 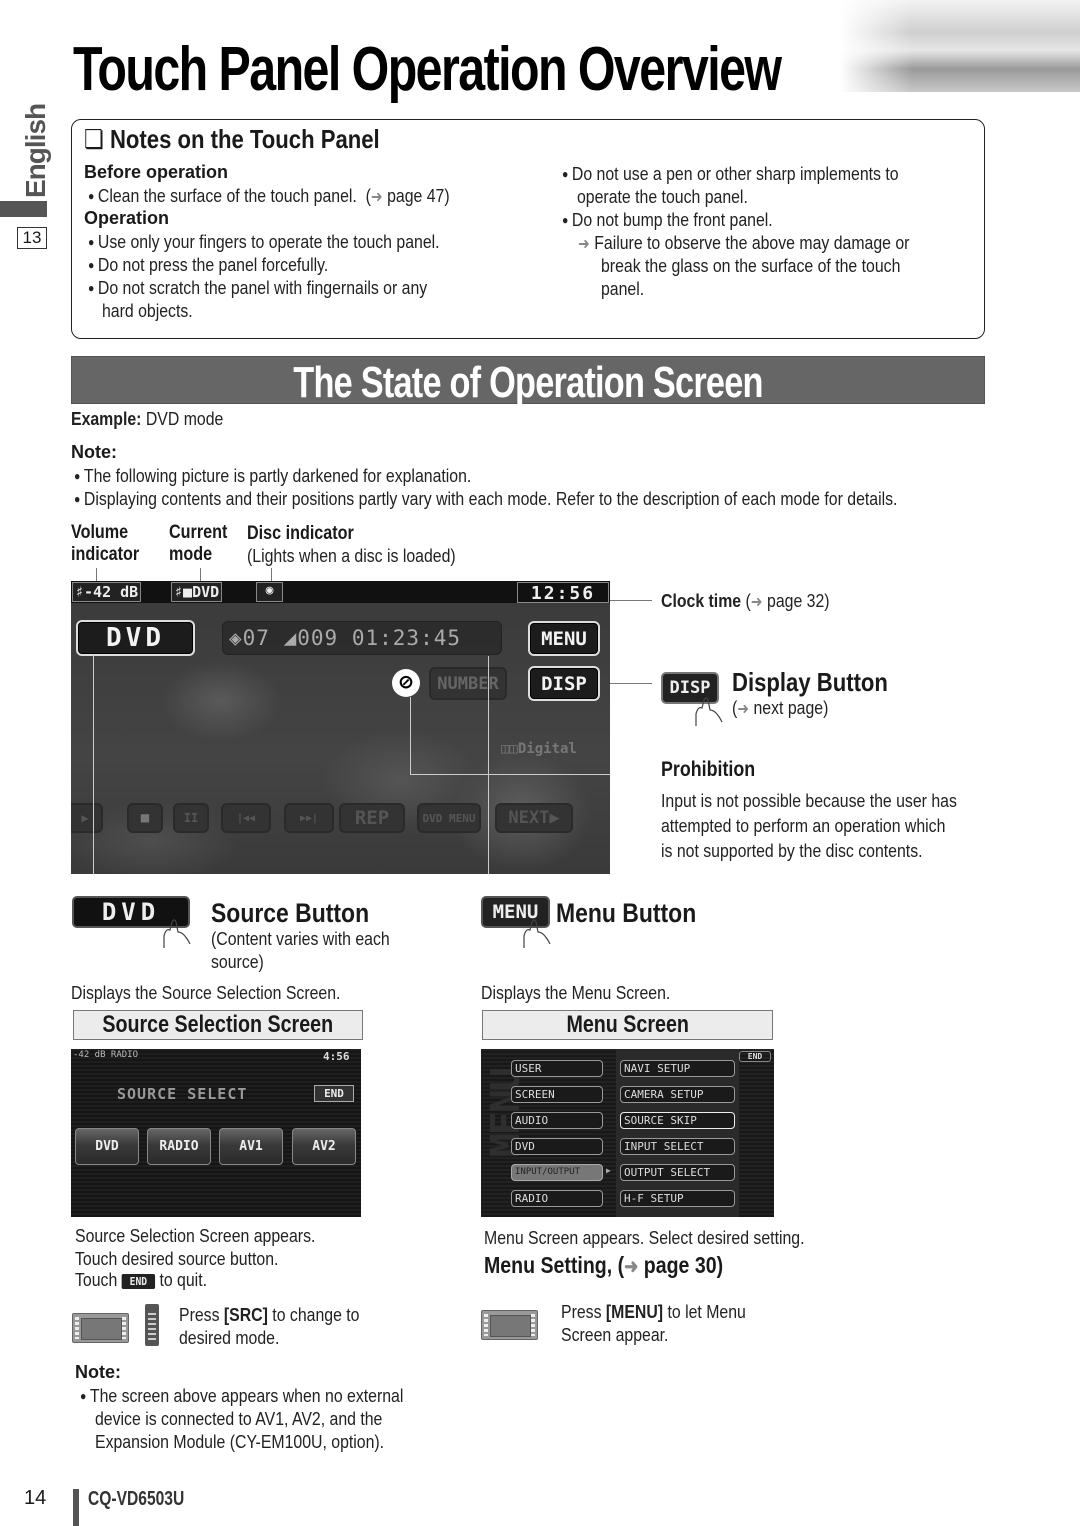 I want to click on source-option-radio: RADIO, so click(x=179, y=1146).